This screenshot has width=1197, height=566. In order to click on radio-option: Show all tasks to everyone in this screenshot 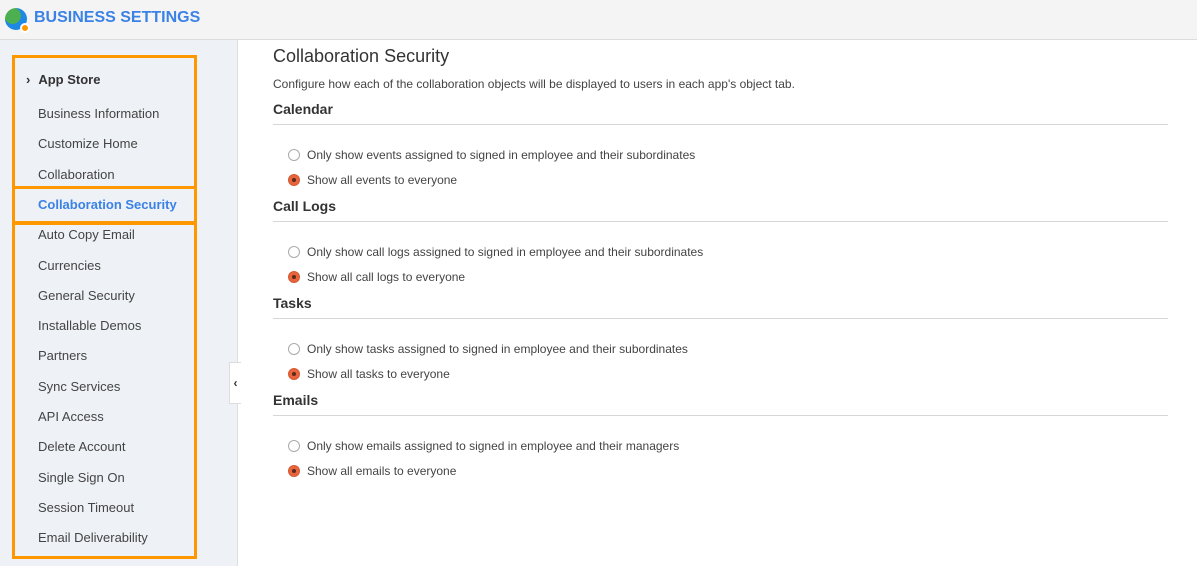, I will do `click(369, 374)`.